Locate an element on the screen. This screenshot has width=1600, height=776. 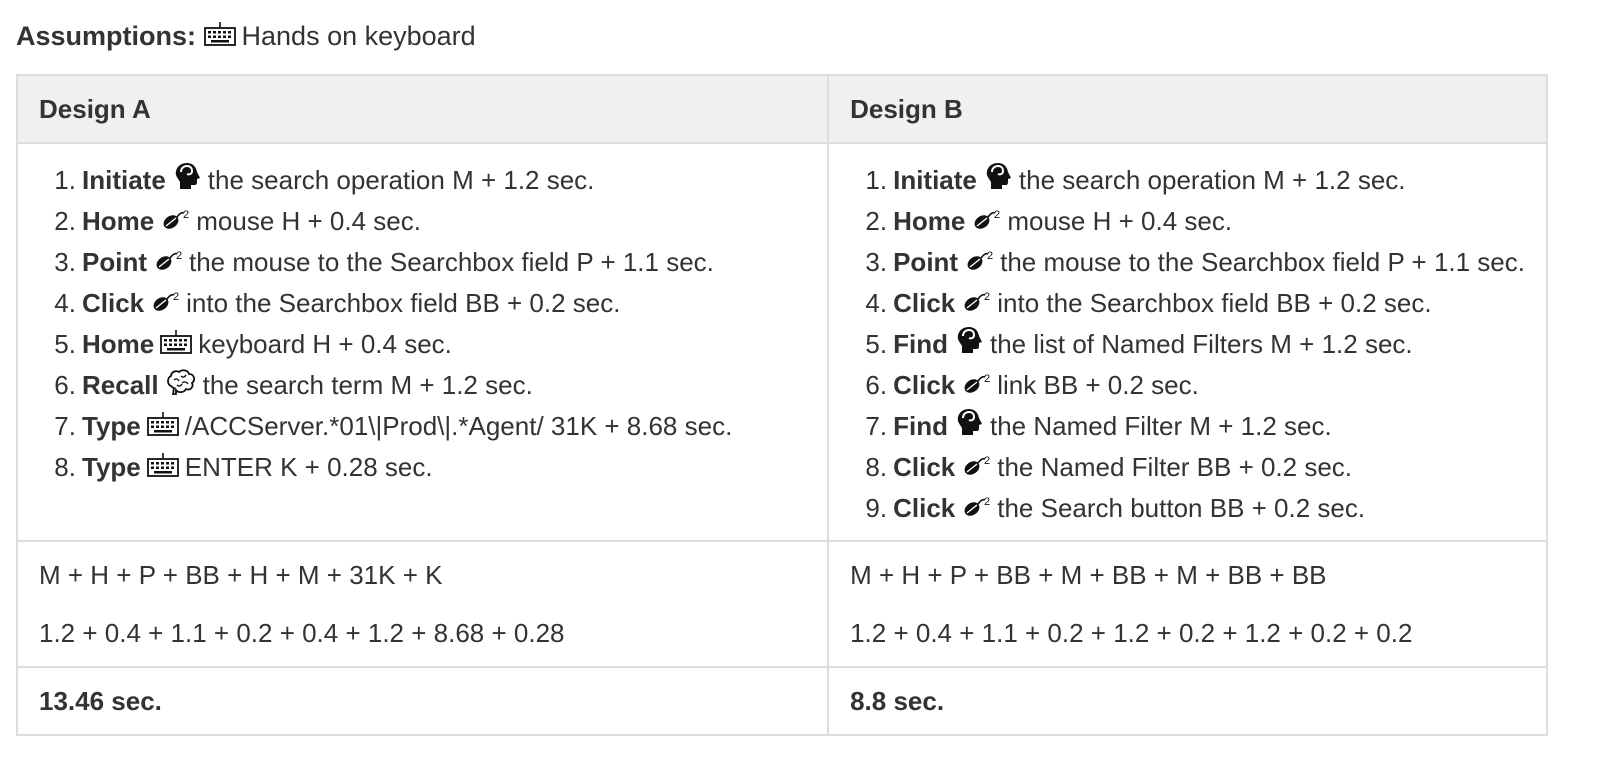
design-a-total: 13.46 sec. is located at coordinates (422, 701).